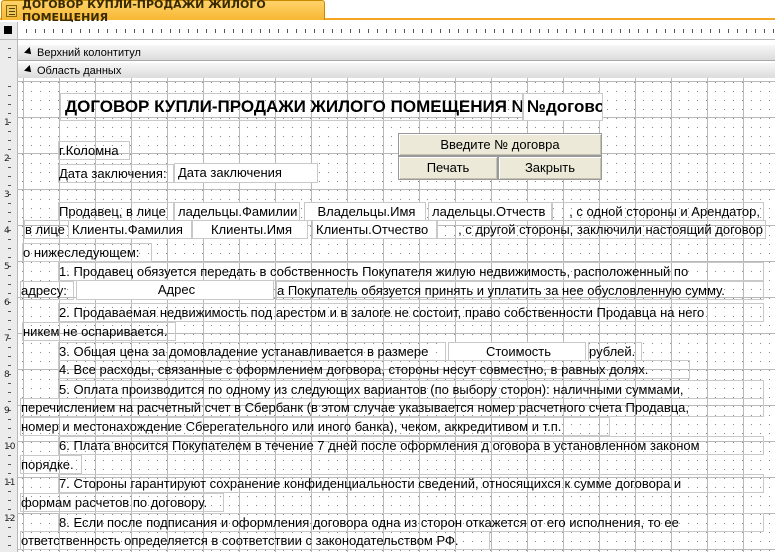 Image resolution: width=775 pixels, height=552 pixels. I want to click on enter-contract-number-button: Введите № договра, so click(500, 144).